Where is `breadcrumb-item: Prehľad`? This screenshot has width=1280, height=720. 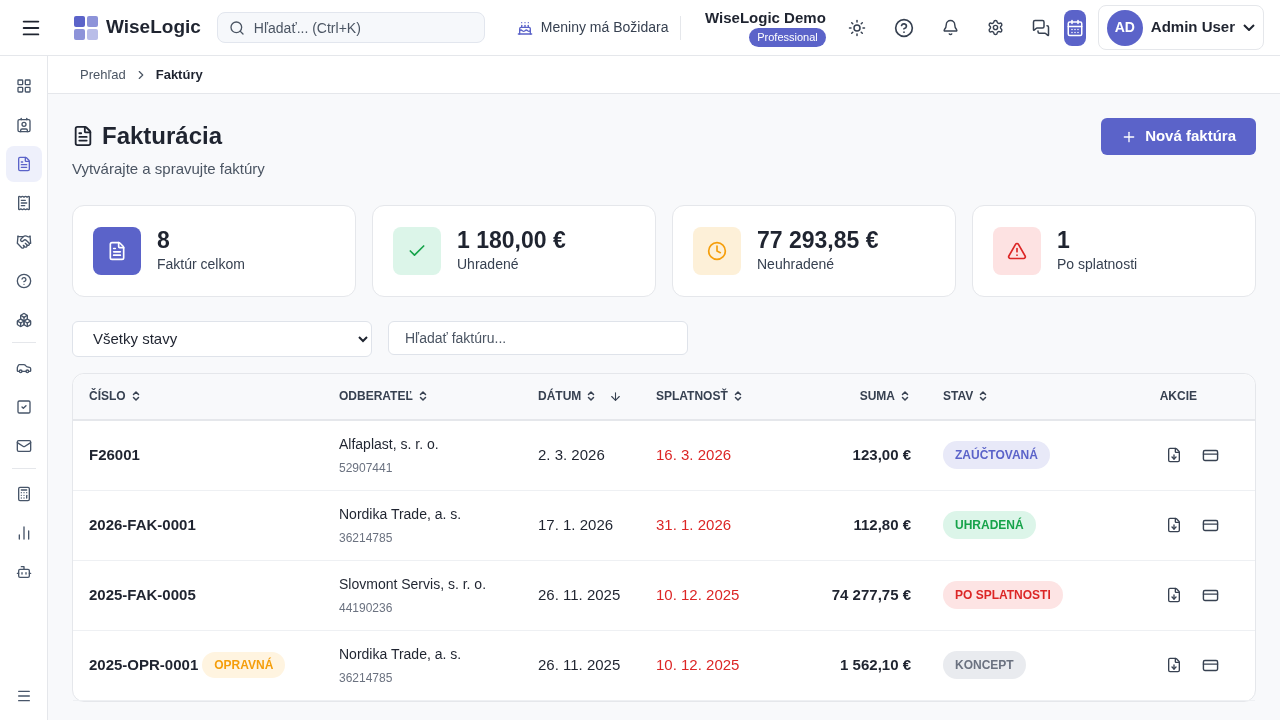
breadcrumb-item: Prehľad is located at coordinates (103, 74).